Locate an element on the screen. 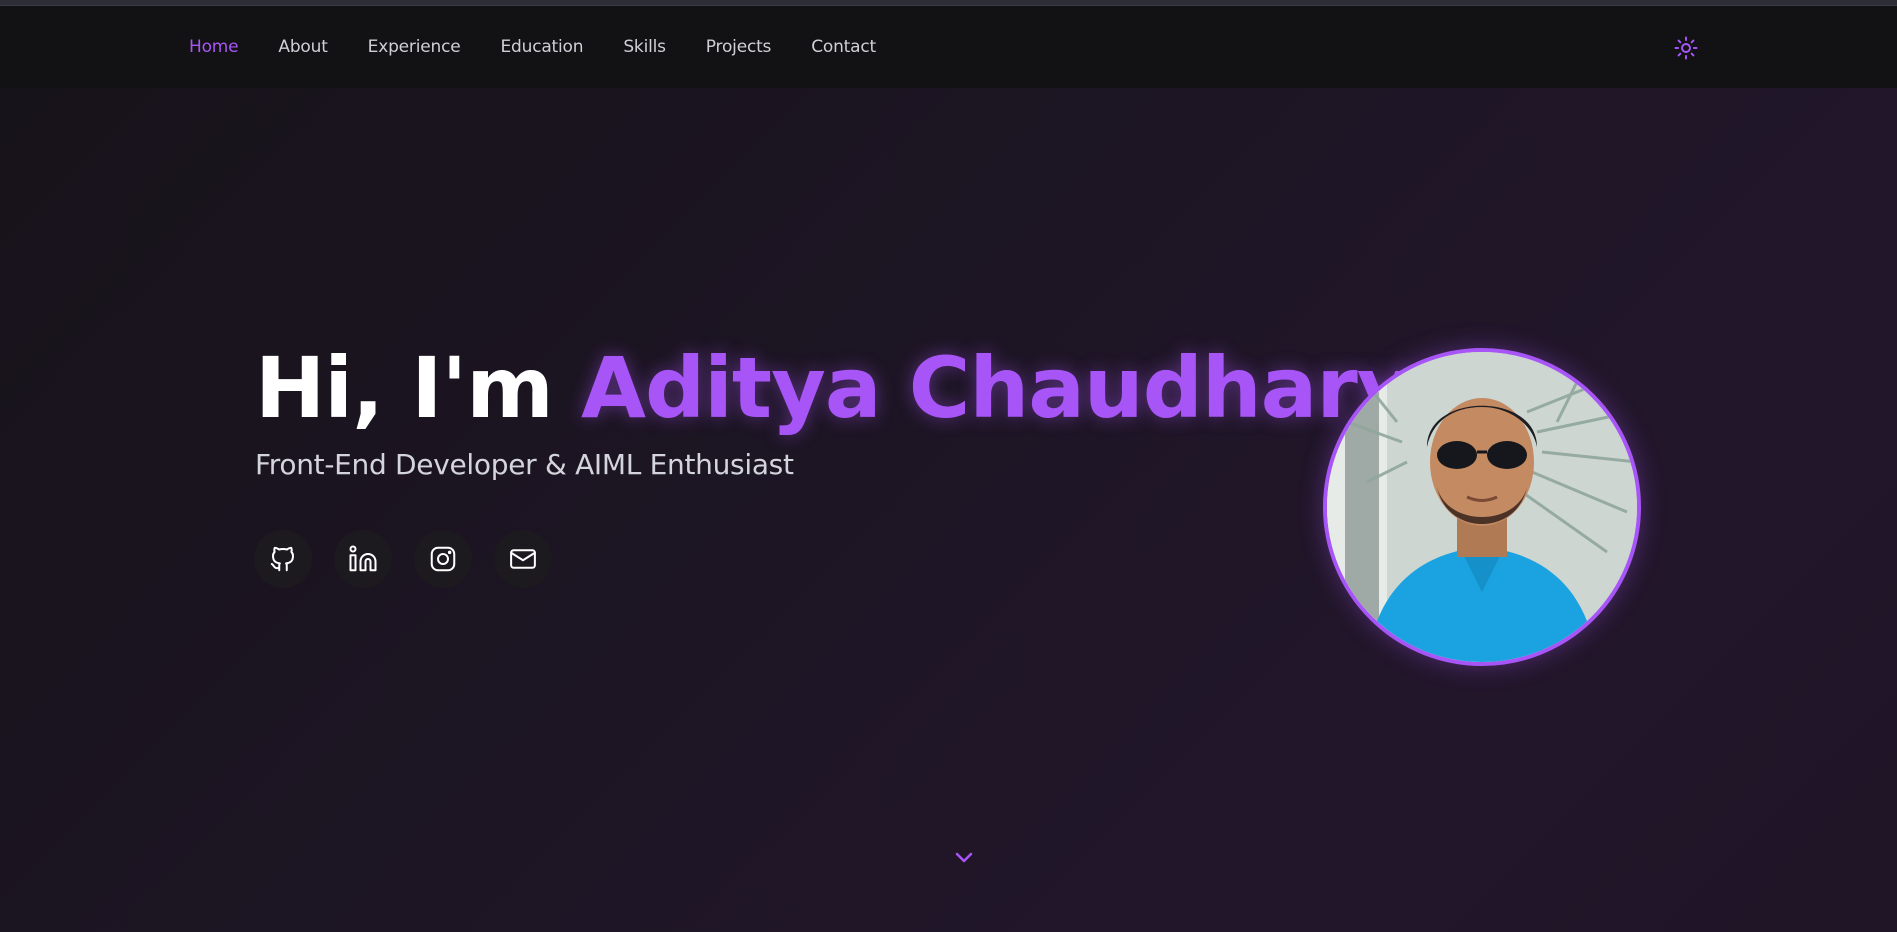 The image size is (1897, 932). theme-toggle-button is located at coordinates (1686, 48).